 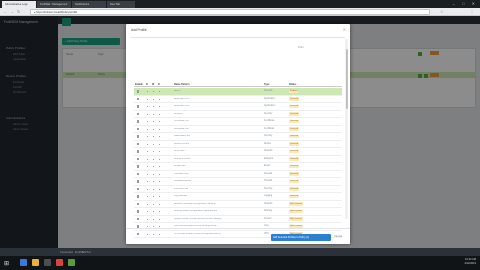 What do you see at coordinates (23, 262) in the screenshot?
I see `file-explorer-icon` at bounding box center [23, 262].